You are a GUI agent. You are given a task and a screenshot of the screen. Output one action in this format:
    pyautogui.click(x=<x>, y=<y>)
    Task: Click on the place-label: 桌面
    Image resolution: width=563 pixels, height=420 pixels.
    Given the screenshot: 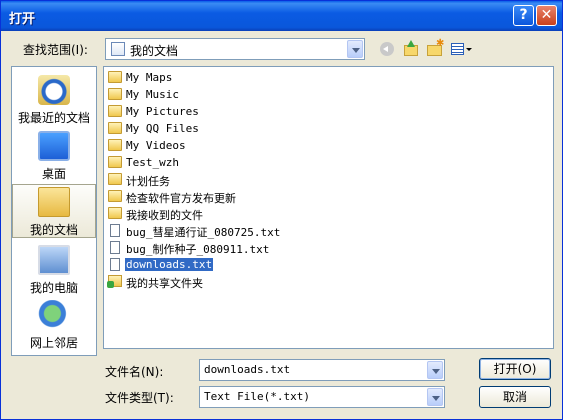 What is the action you would take?
    pyautogui.click(x=53, y=174)
    